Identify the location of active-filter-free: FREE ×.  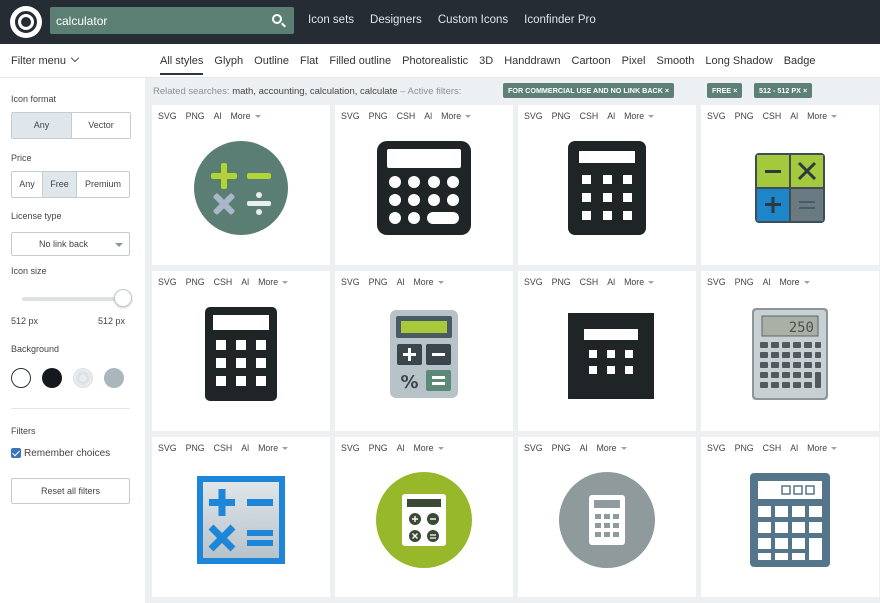
(725, 90).